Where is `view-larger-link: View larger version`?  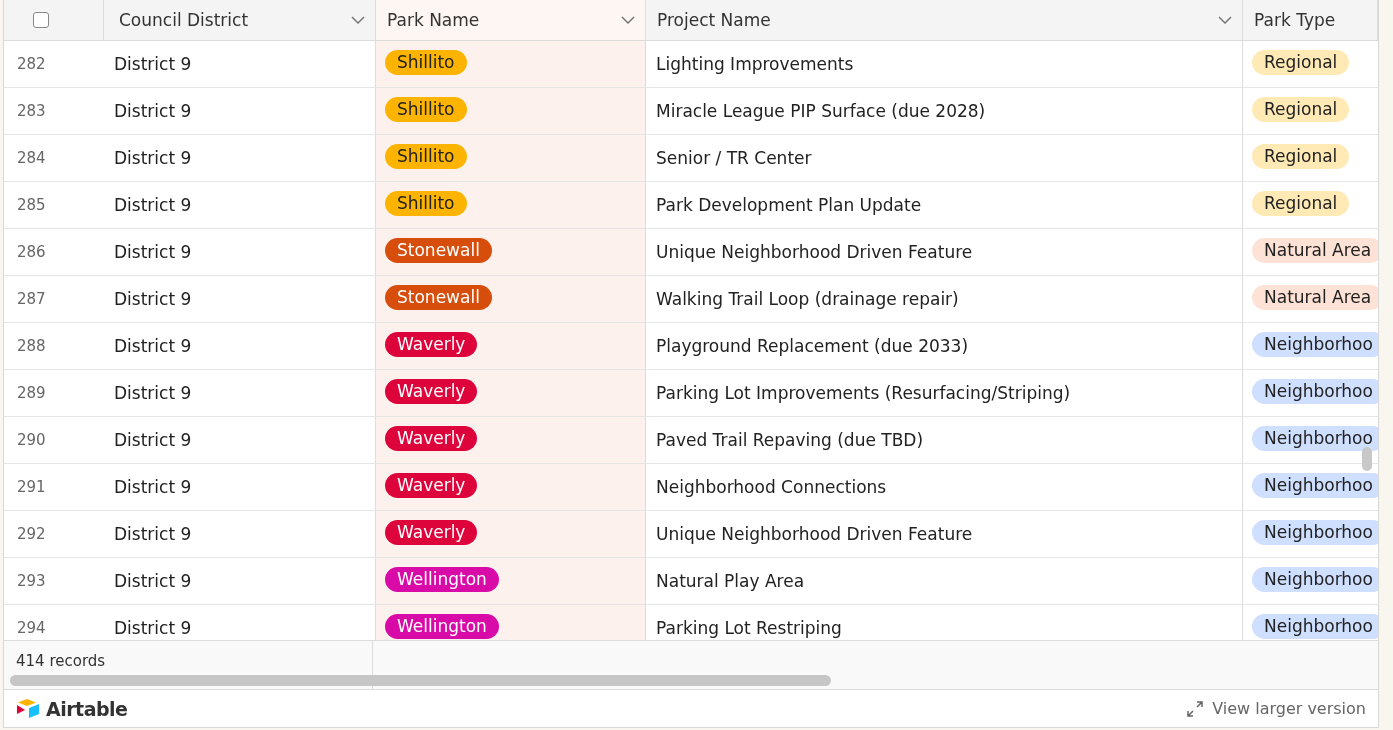 view-larger-link: View larger version is located at coordinates (1276, 708).